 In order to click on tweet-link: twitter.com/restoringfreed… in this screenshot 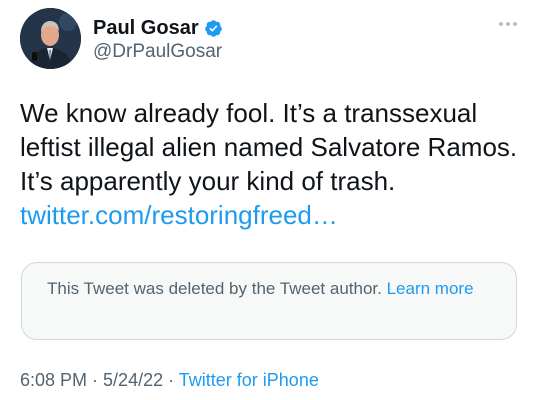, I will do `click(280, 215)`.